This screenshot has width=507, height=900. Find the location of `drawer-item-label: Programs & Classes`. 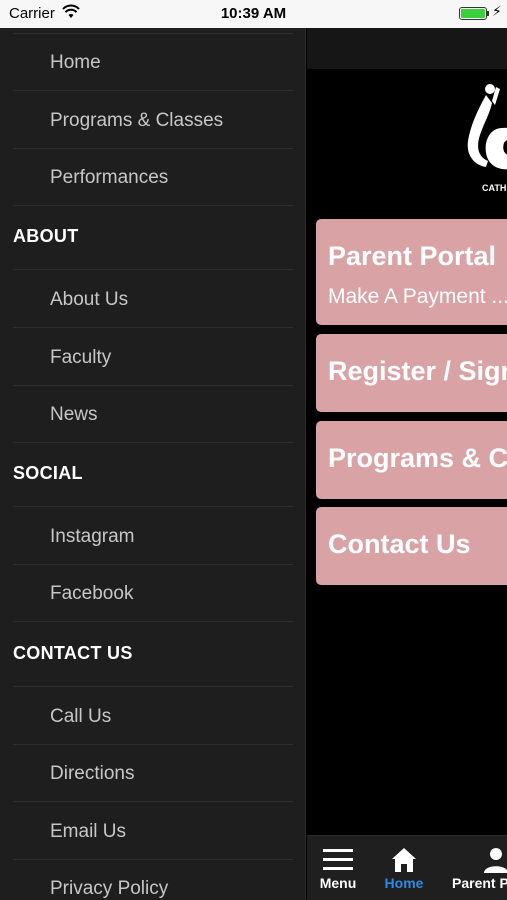

drawer-item-label: Programs & Classes is located at coordinates (137, 120).